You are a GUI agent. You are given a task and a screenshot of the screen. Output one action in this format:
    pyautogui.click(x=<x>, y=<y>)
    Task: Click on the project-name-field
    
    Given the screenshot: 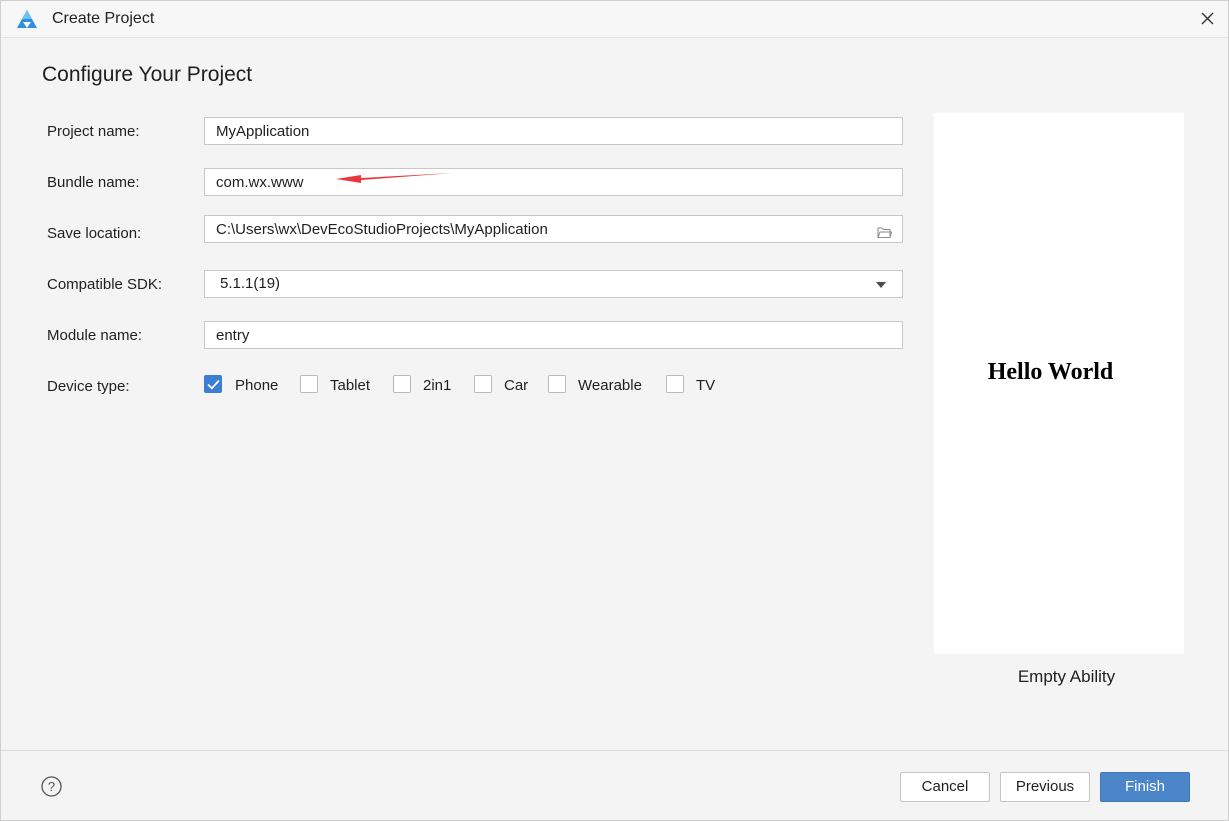 What is the action you would take?
    pyautogui.click(x=553, y=131)
    